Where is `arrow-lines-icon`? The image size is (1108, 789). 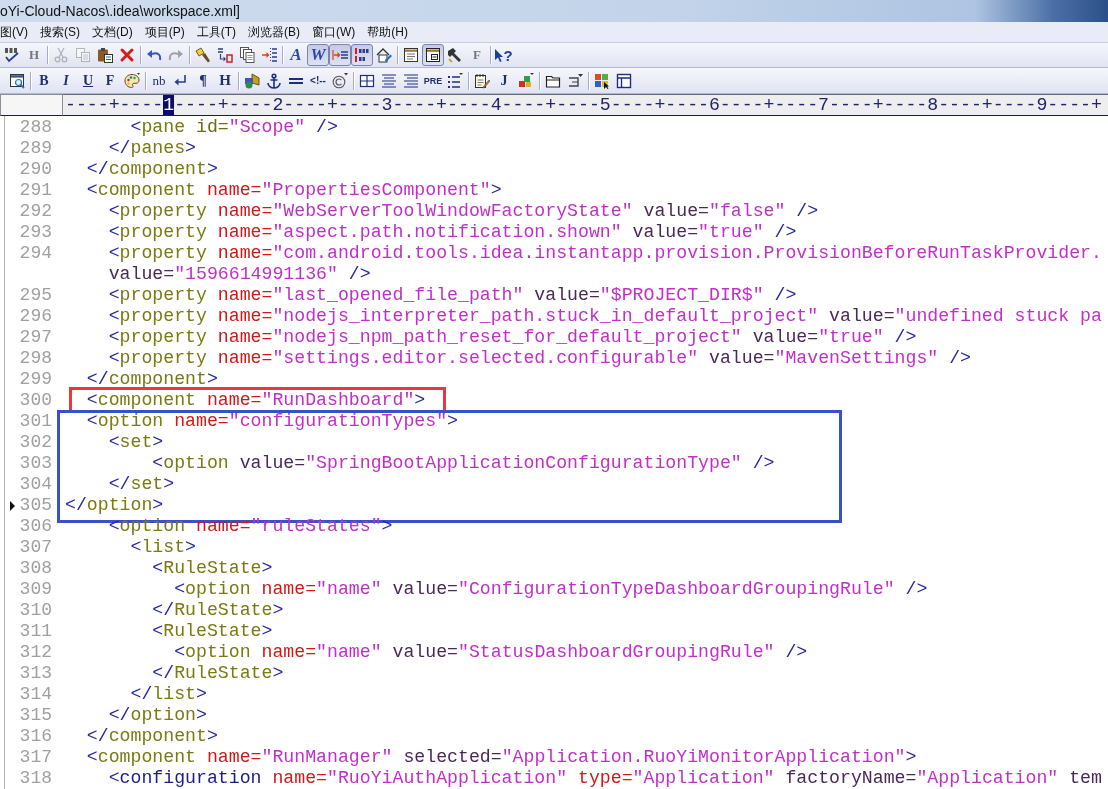 arrow-lines-icon is located at coordinates (340, 55).